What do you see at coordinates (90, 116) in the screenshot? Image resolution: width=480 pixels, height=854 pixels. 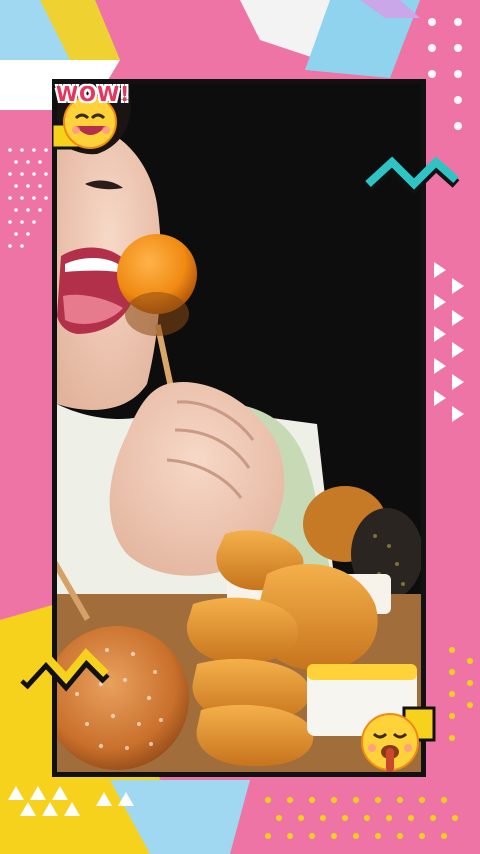 I see `wow-sticker: WOW!` at bounding box center [90, 116].